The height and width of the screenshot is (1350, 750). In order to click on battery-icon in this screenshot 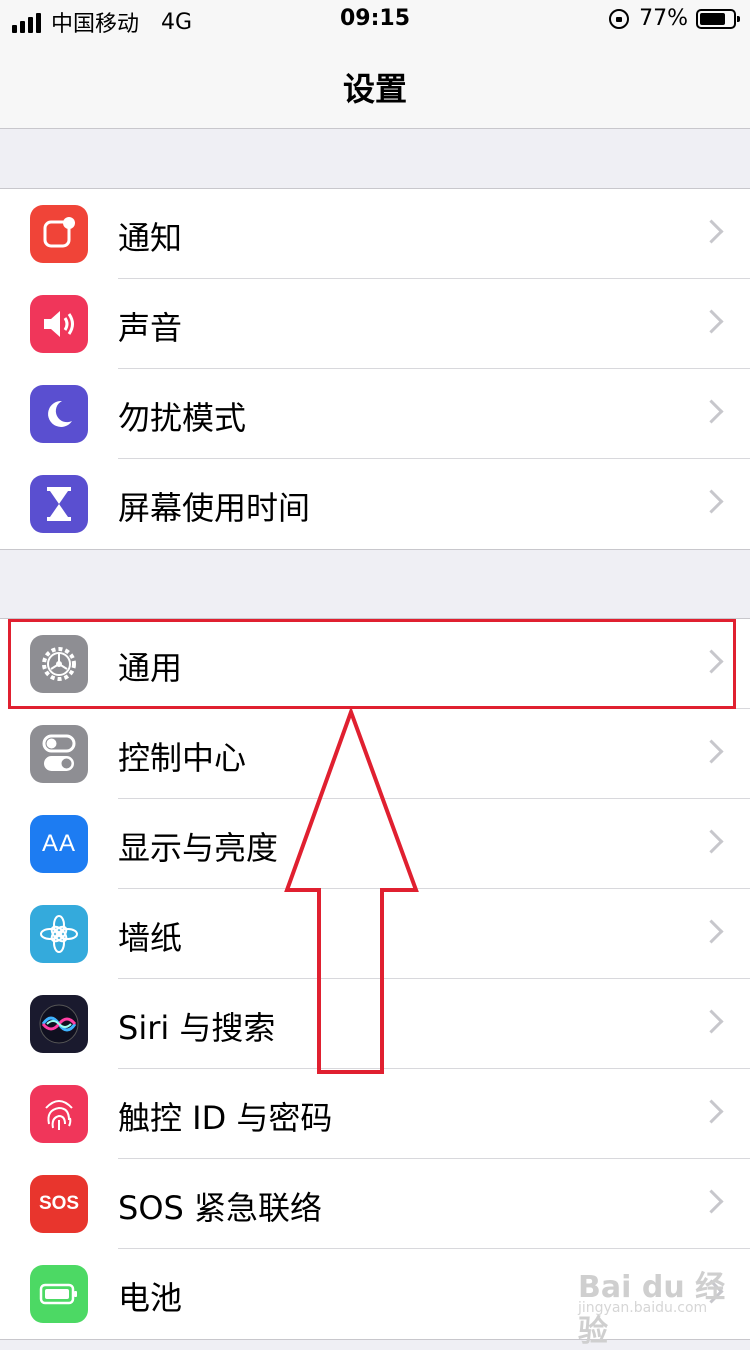, I will do `click(59, 1294)`.